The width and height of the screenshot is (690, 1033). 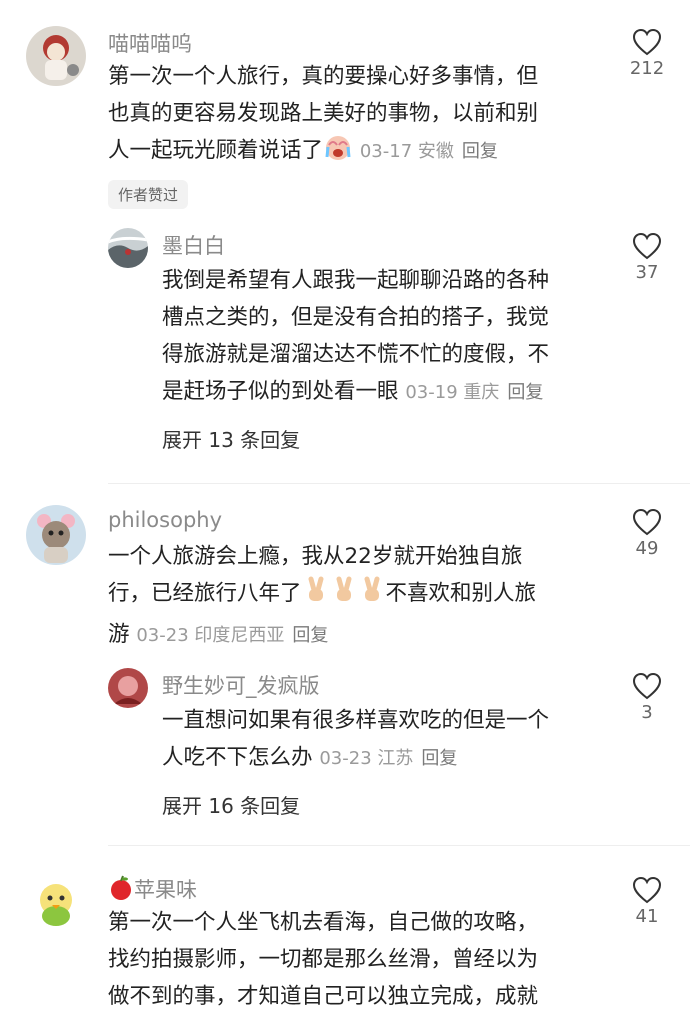 I want to click on comment-date: 03-23, so click(x=162, y=635).